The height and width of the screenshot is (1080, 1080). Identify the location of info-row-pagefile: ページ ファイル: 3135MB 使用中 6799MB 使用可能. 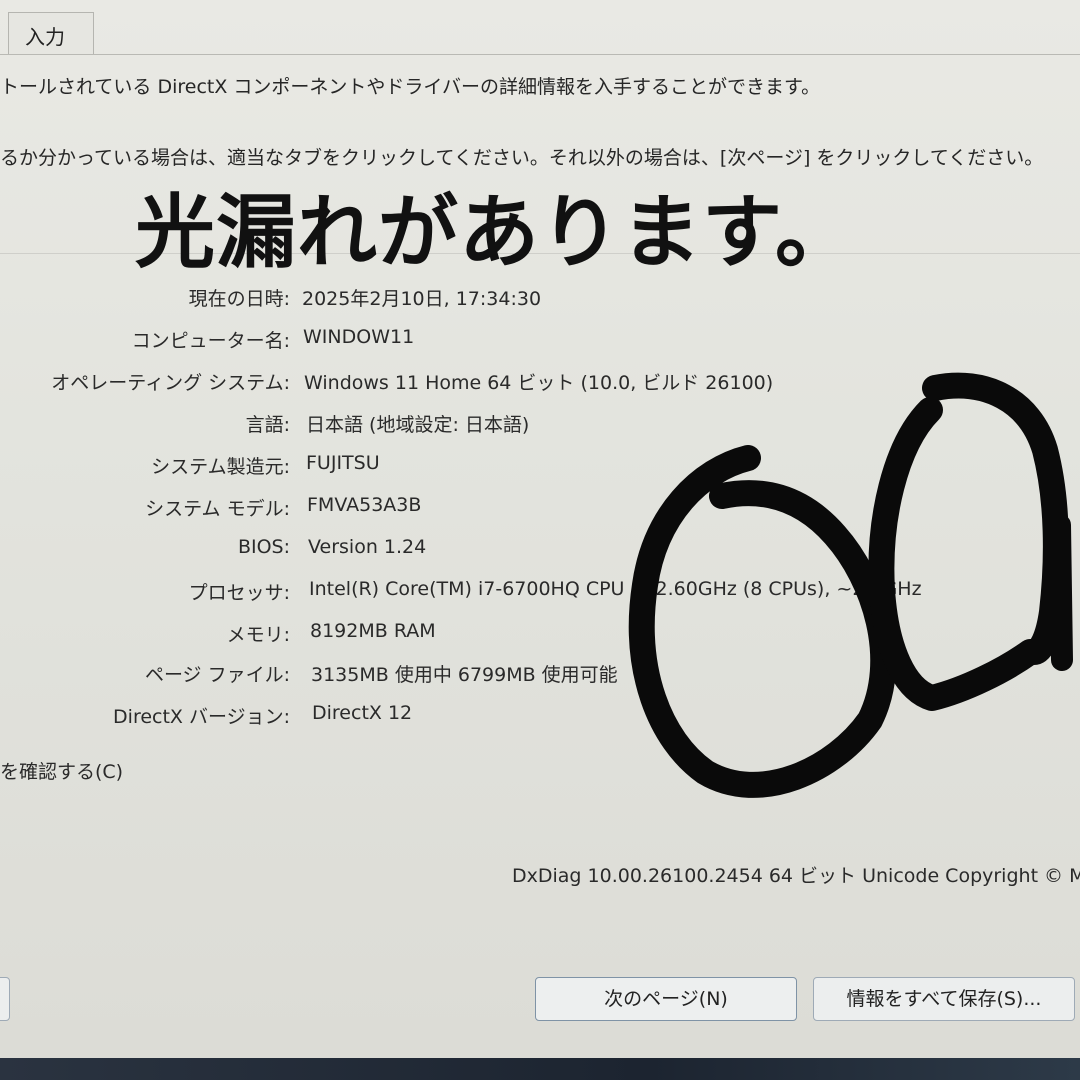
(540, 678).